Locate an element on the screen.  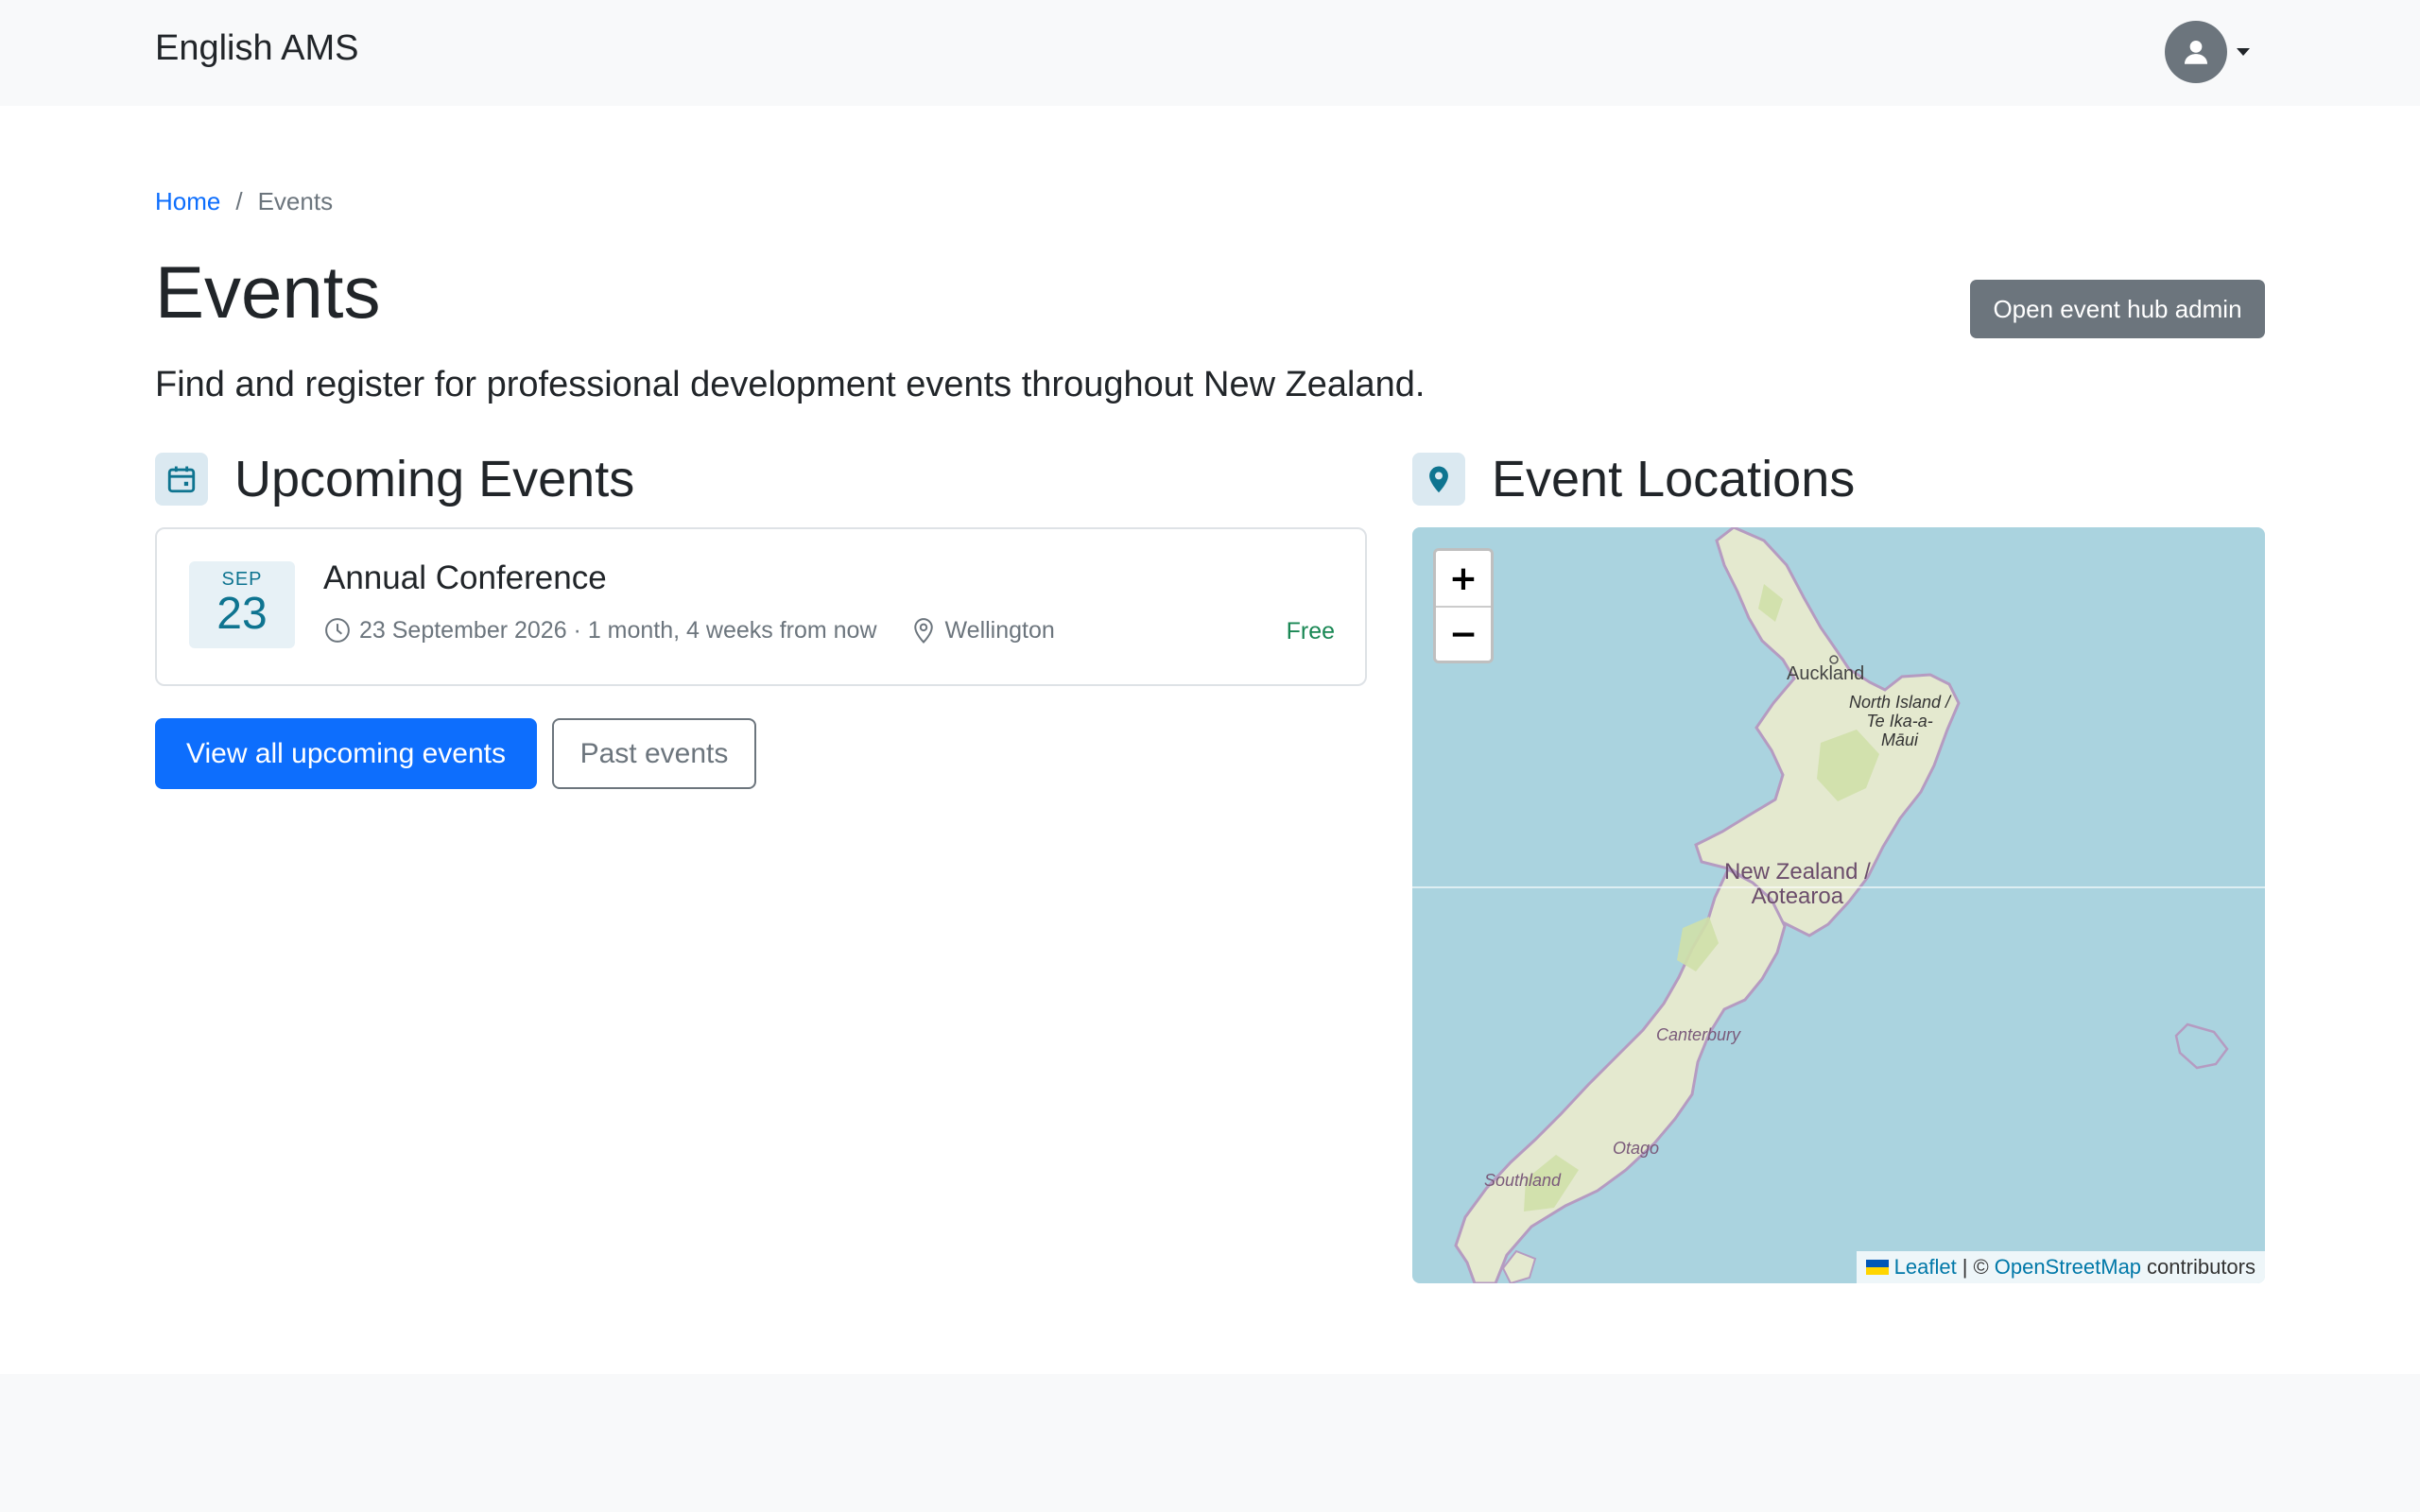
map-label-otago: Otago is located at coordinates (1637, 1148).